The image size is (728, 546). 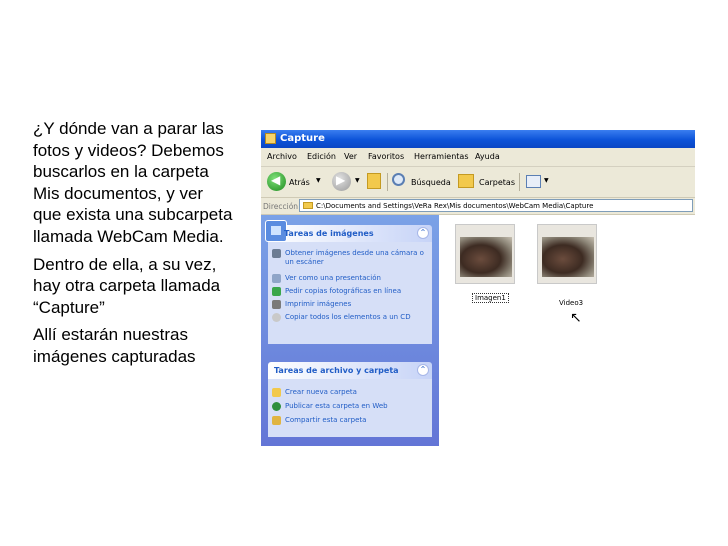 What do you see at coordinates (398, 179) in the screenshot?
I see `search-icon` at bounding box center [398, 179].